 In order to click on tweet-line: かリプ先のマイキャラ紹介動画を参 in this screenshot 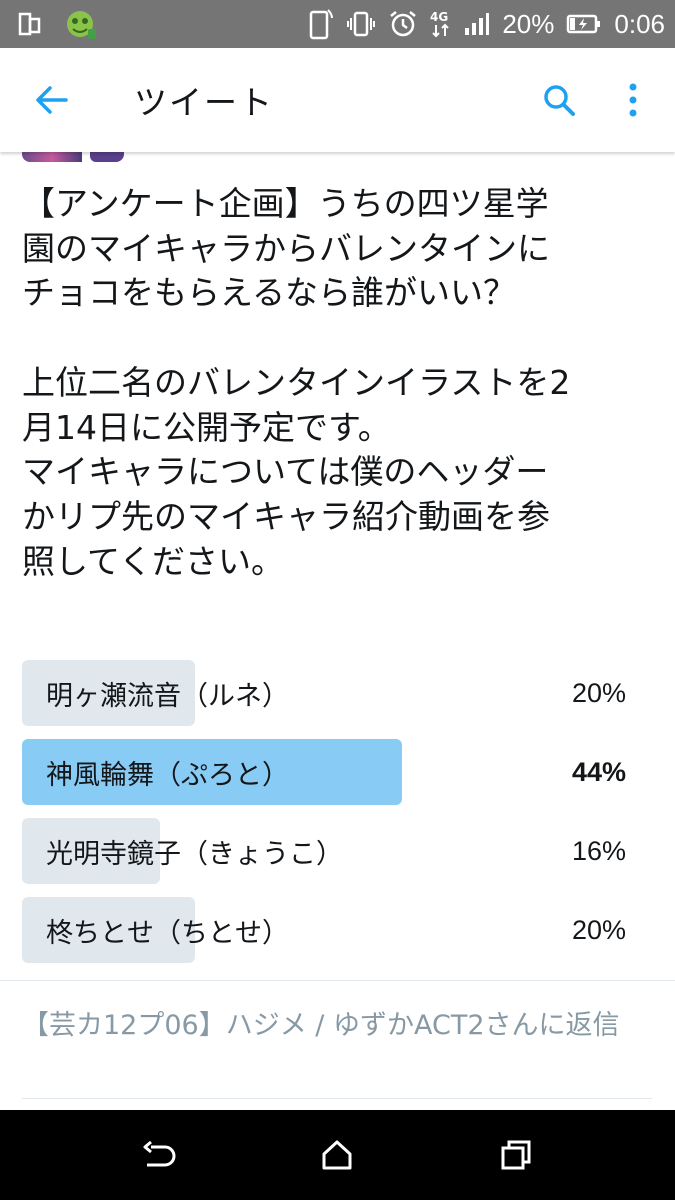, I will do `click(286, 516)`.